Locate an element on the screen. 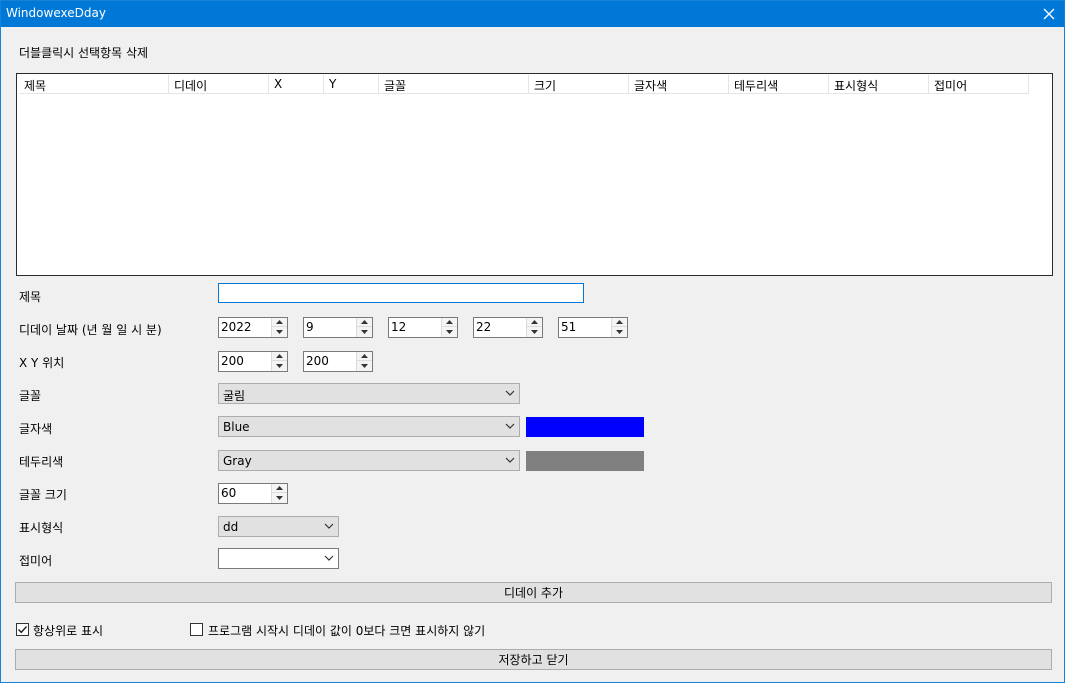 Image resolution: width=1065 pixels, height=683 pixels. topmost-checkbox is located at coordinates (22, 629).